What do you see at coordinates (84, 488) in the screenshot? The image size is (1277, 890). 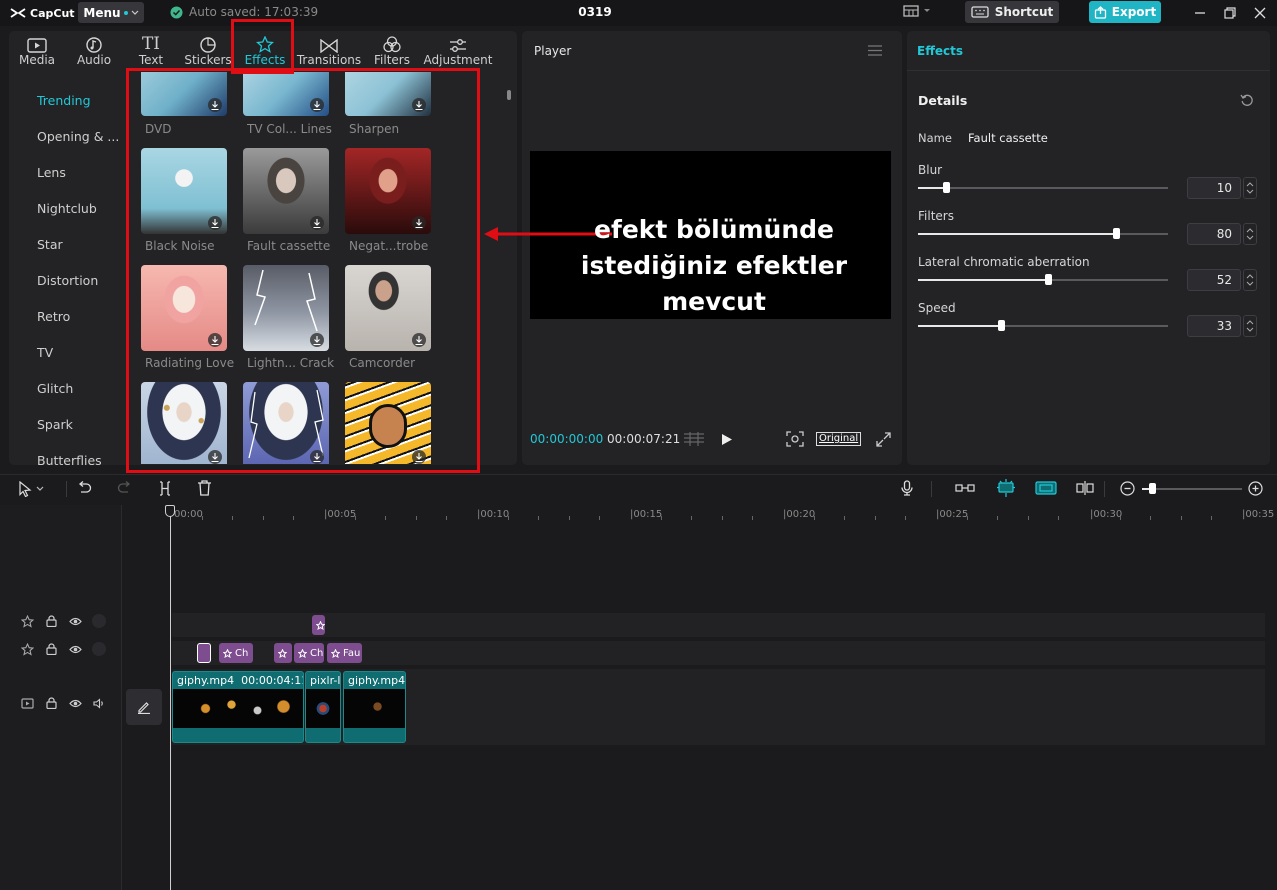 I see `undo-icon` at bounding box center [84, 488].